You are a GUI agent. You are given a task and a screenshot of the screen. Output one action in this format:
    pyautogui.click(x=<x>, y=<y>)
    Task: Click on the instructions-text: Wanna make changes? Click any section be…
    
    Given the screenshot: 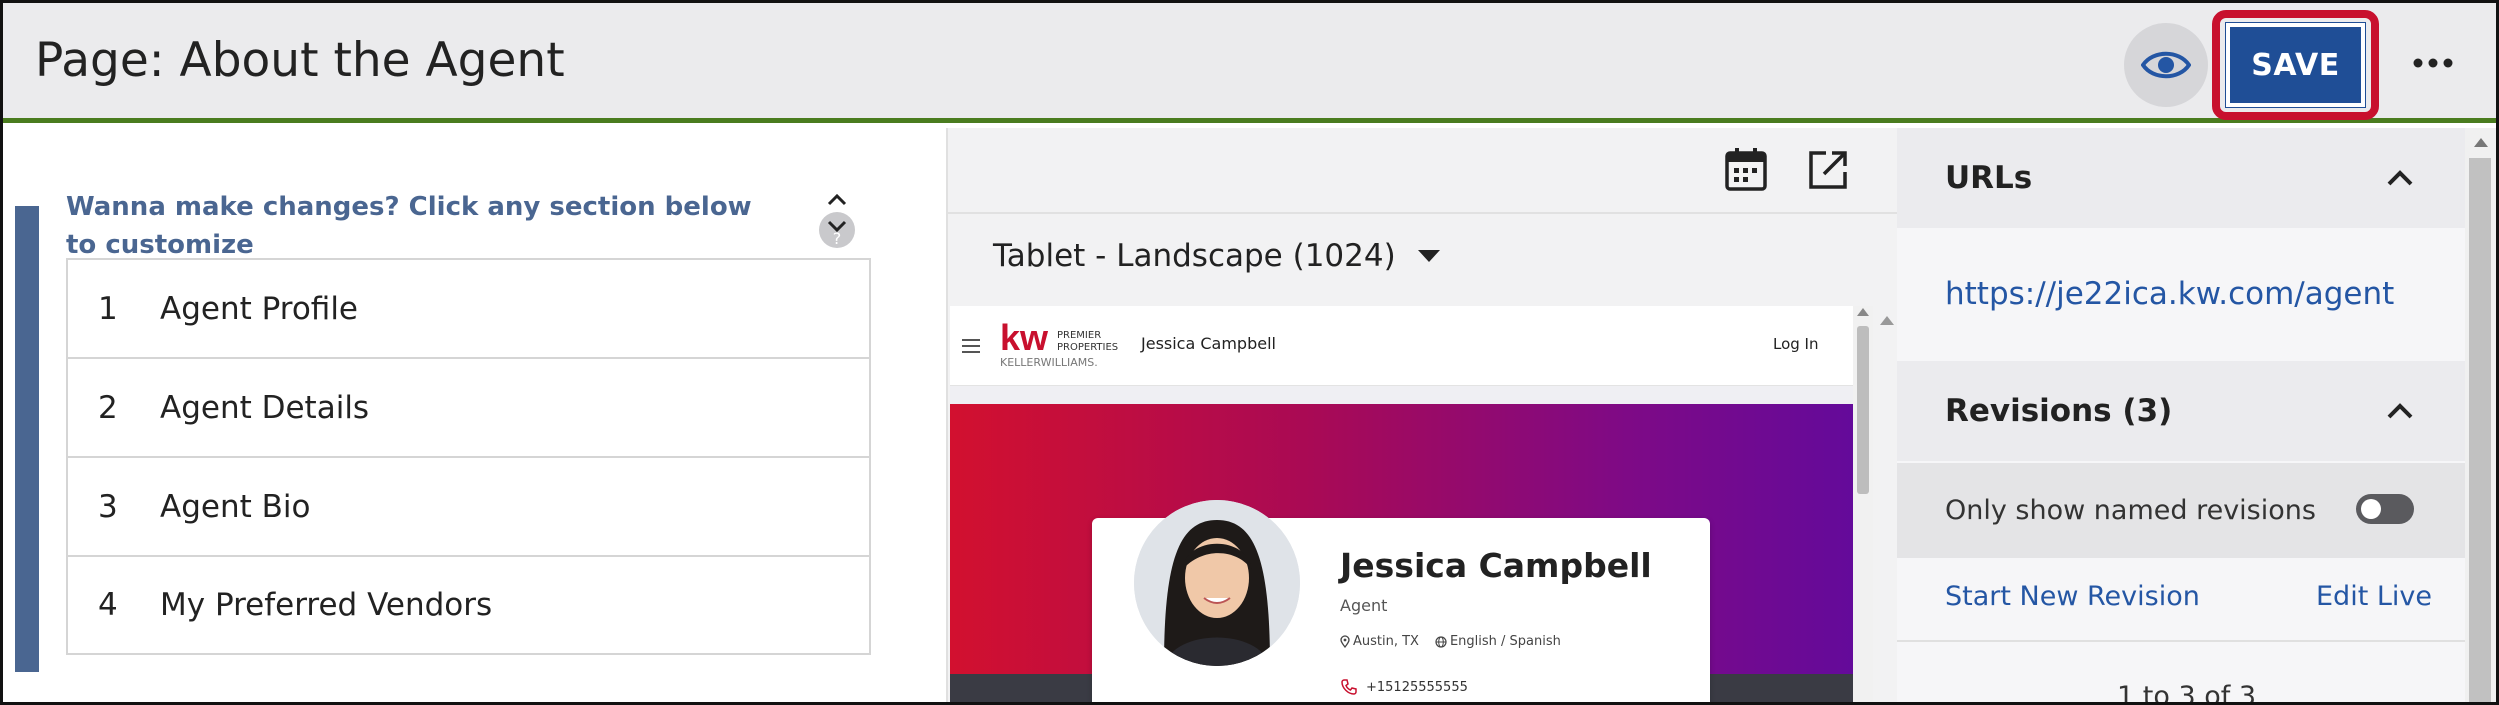 What is the action you would take?
    pyautogui.click(x=409, y=226)
    